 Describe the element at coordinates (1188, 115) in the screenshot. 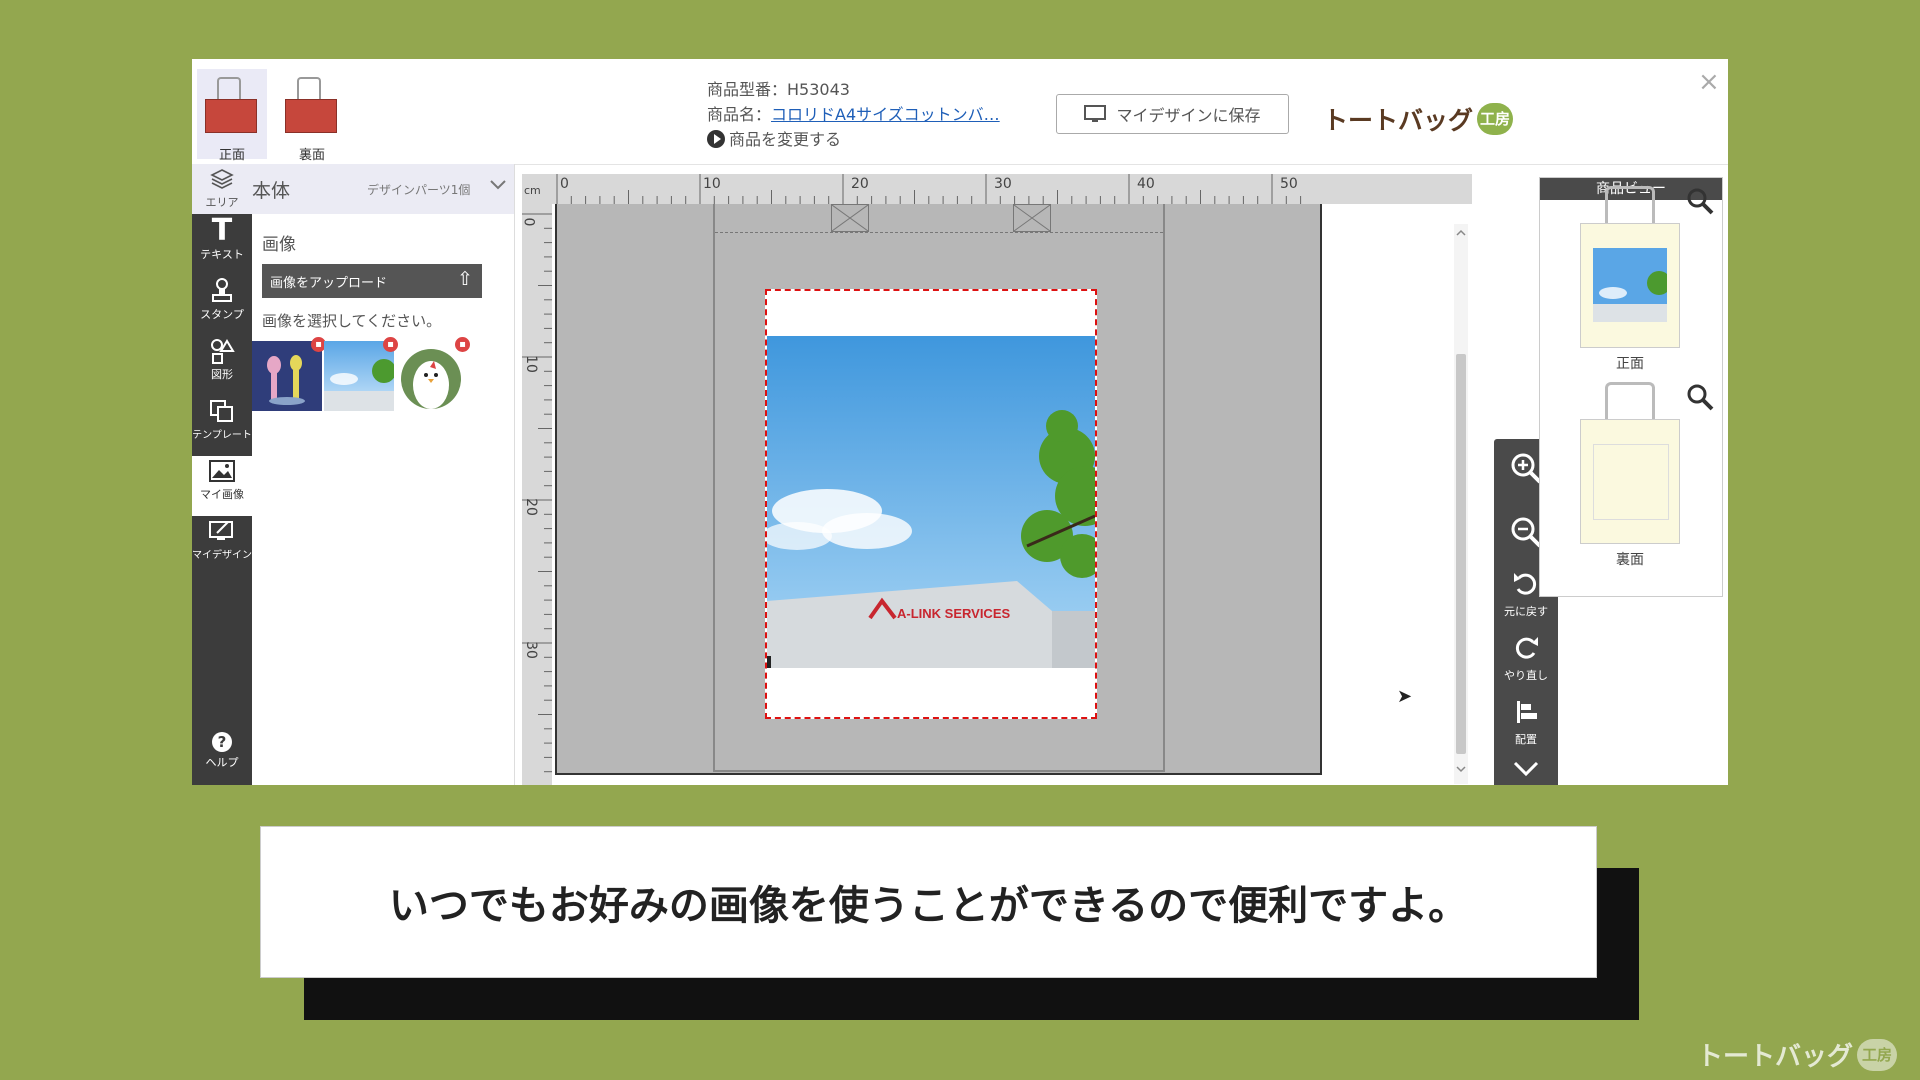

I see `save-design-label: マイデザインに保存` at that location.